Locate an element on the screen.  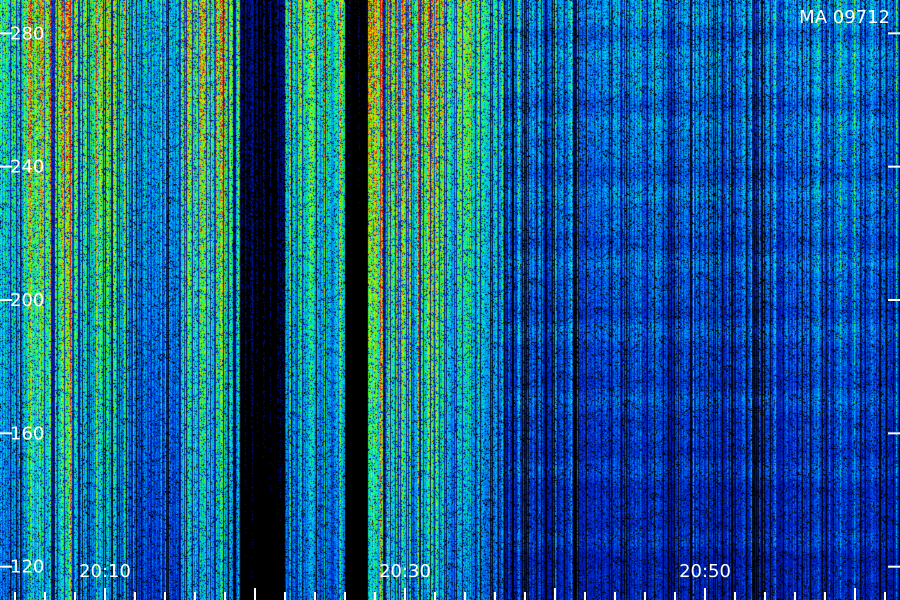
chart-title: MA 09712 is located at coordinates (844, 17).